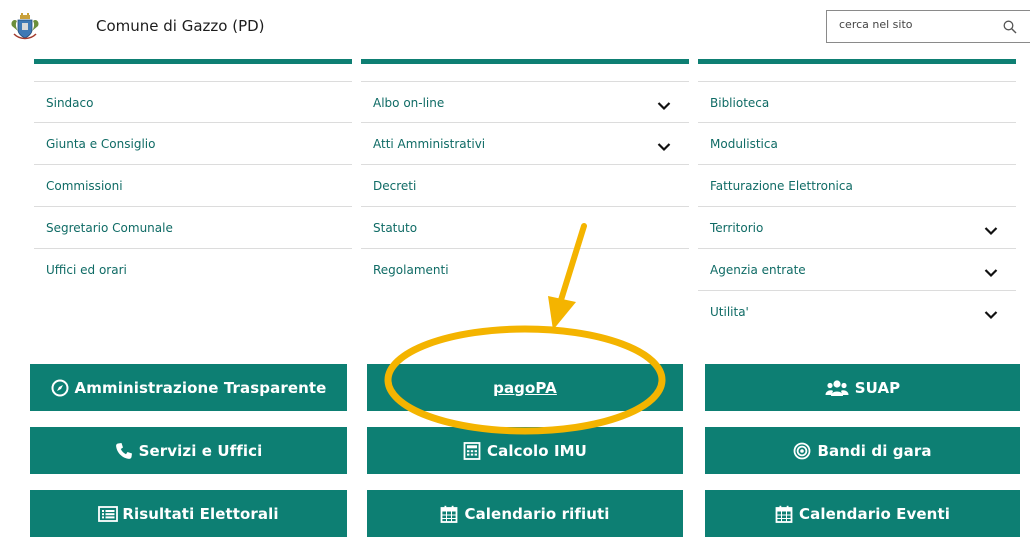  What do you see at coordinates (857, 144) in the screenshot?
I see `menu-item-modulistica: Modulistica` at bounding box center [857, 144].